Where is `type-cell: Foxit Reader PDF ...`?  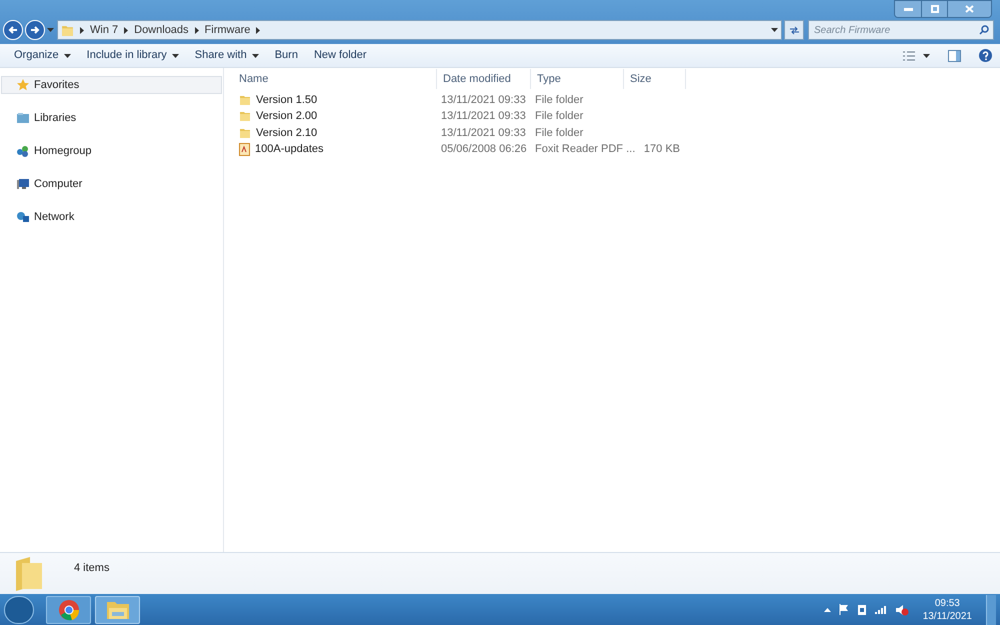
type-cell: Foxit Reader PDF ... is located at coordinates (585, 148).